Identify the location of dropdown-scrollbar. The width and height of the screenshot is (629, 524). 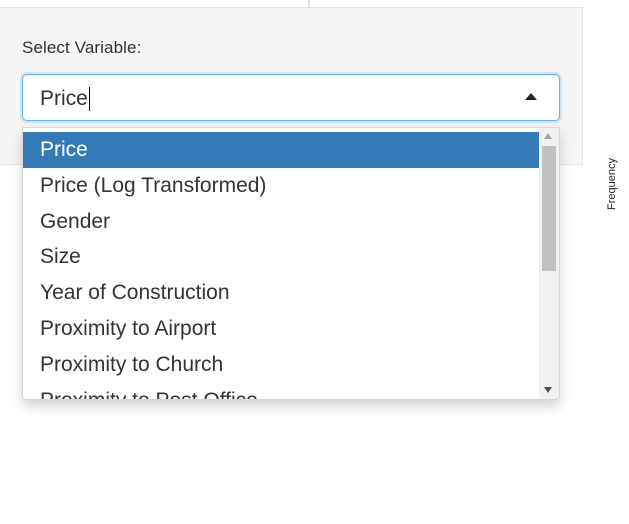
(549, 263).